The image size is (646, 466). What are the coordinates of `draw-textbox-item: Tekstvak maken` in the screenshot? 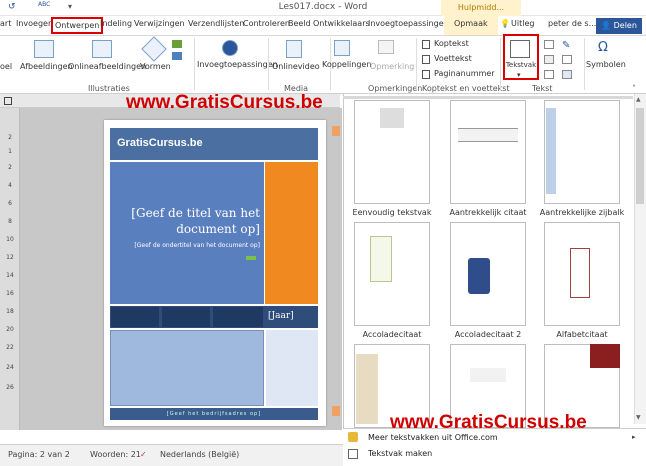 It's located at (400, 453).